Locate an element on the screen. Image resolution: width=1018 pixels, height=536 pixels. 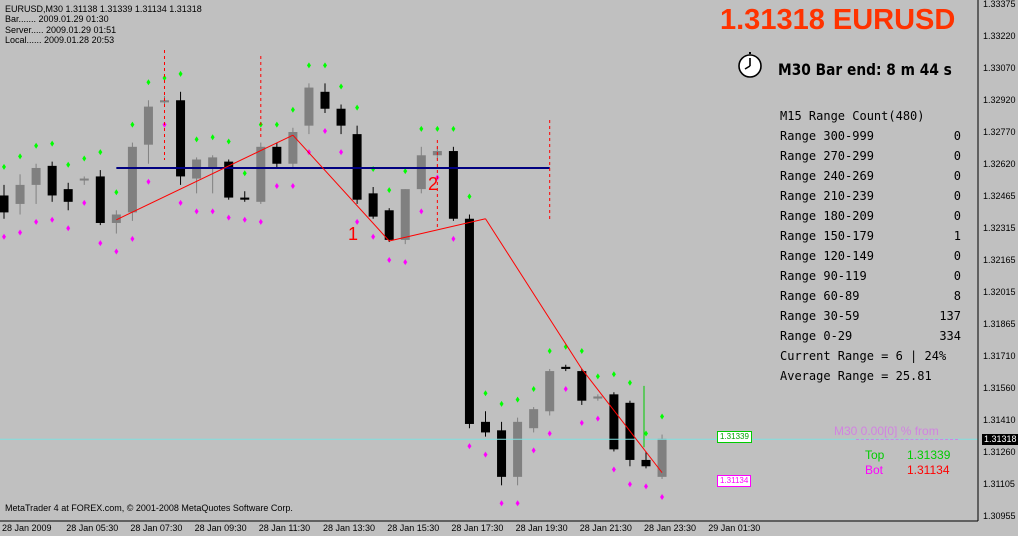
range-row: Range 60-89 8 is located at coordinates (870, 299).